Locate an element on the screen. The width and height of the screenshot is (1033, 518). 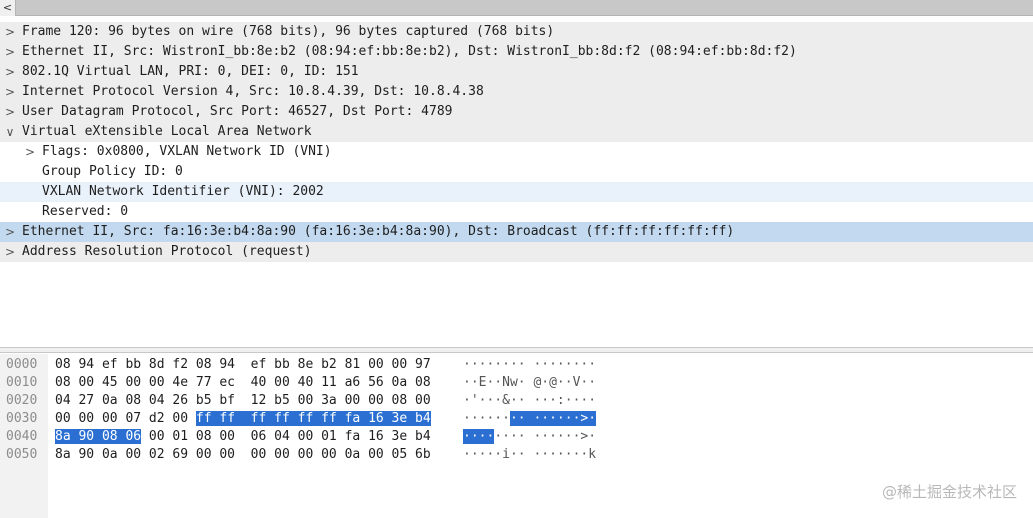
hex-offset: 0050 is located at coordinates (22, 454).